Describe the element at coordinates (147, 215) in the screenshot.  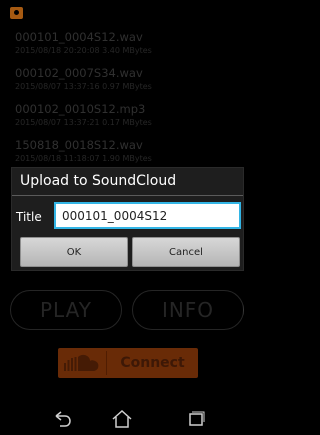
I see `title-input` at that location.